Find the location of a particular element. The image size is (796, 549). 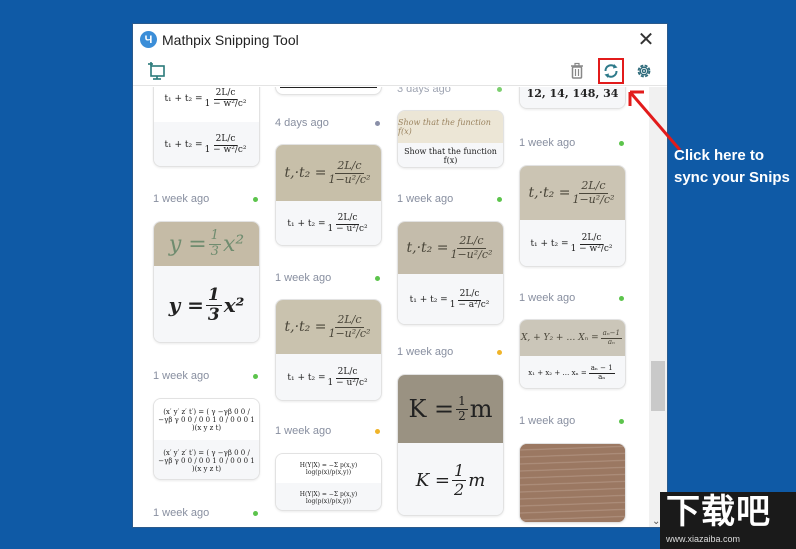

sync-callout: Click here to sync your Snips is located at coordinates (732, 167).